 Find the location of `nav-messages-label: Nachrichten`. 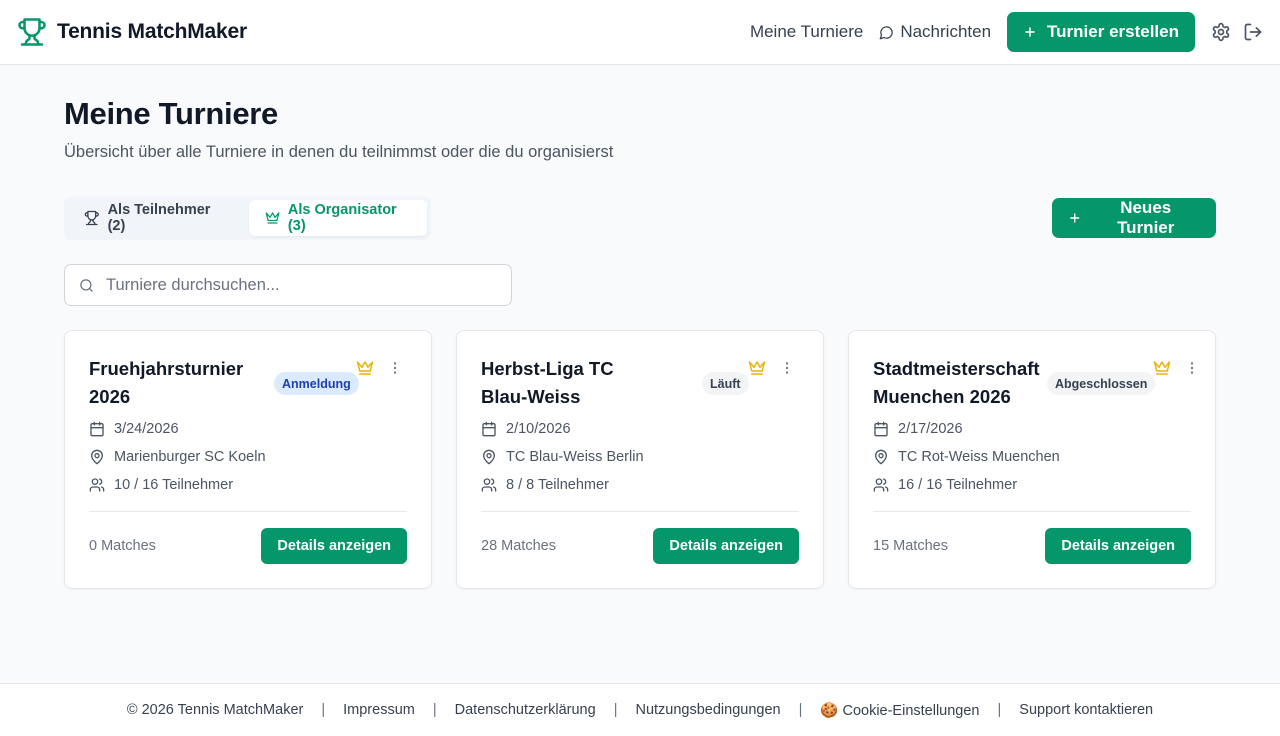

nav-messages-label: Nachrichten is located at coordinates (946, 31).